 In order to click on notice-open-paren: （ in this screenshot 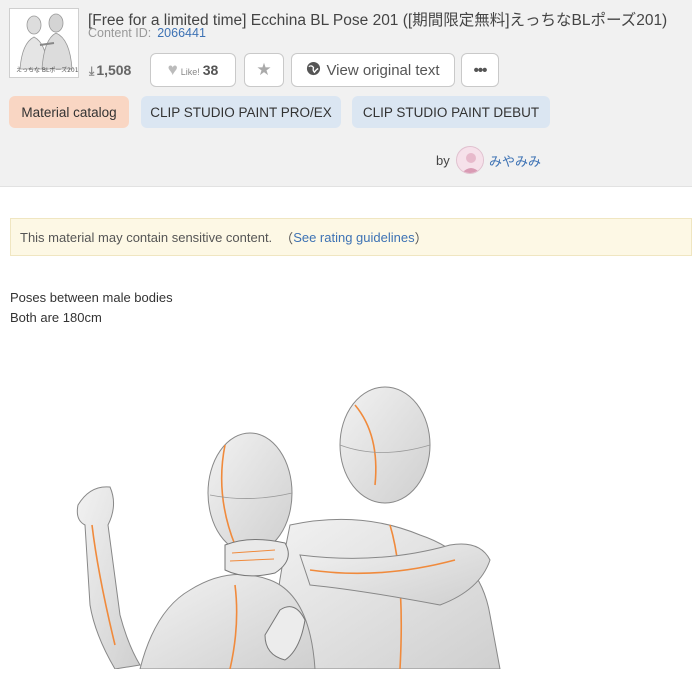, I will do `click(287, 238)`.